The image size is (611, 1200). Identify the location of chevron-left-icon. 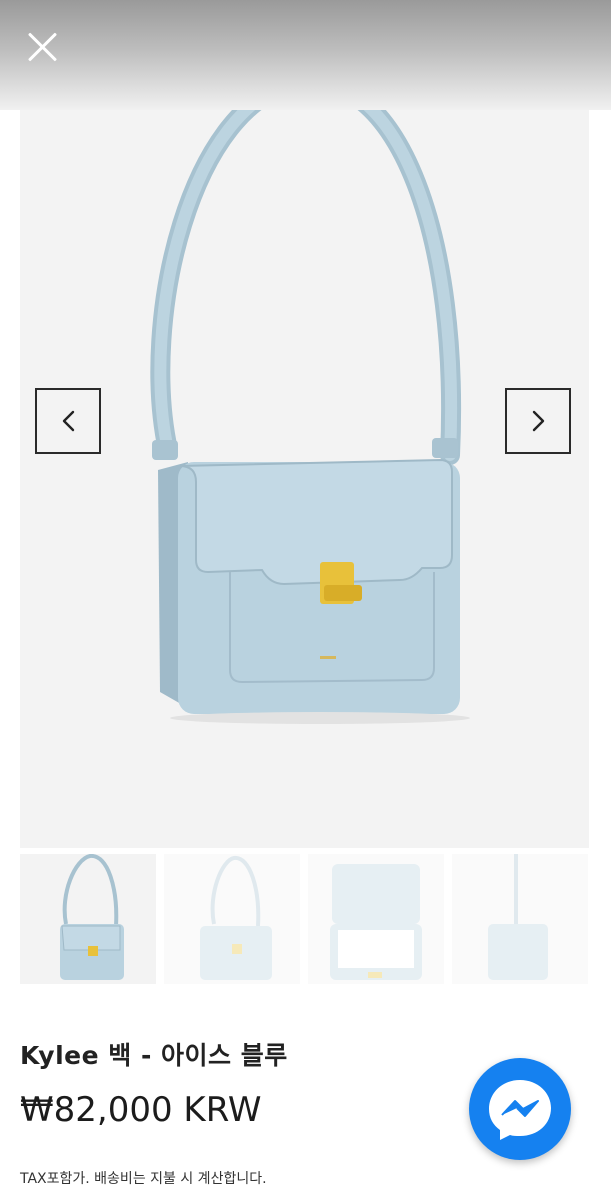
(68, 421).